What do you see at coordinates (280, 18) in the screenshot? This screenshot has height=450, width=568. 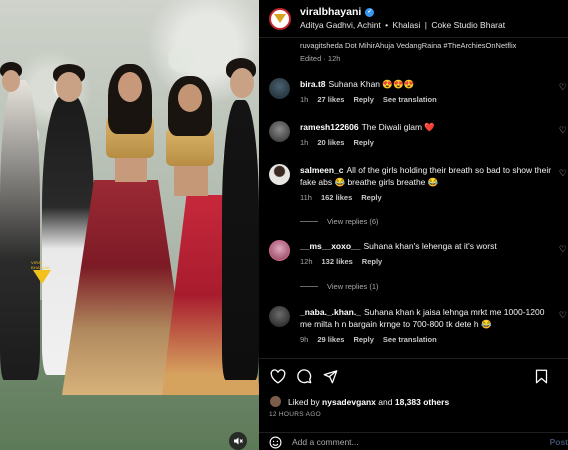 I see `author-avatar` at bounding box center [280, 18].